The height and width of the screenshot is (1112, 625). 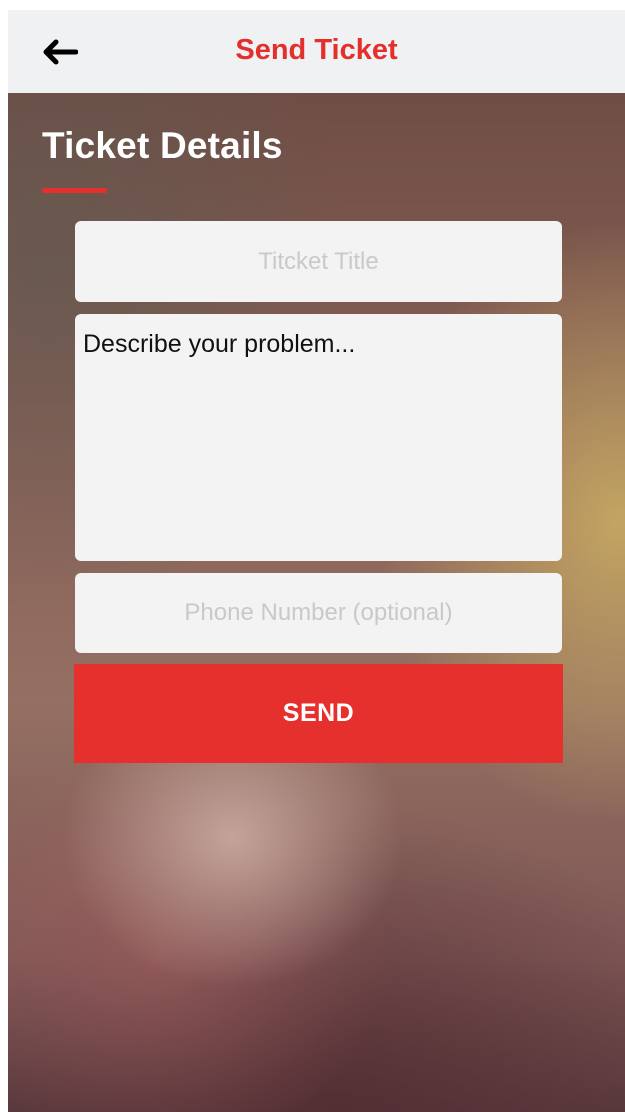 I want to click on nav-bar: Send Ticket, so click(x=316, y=51).